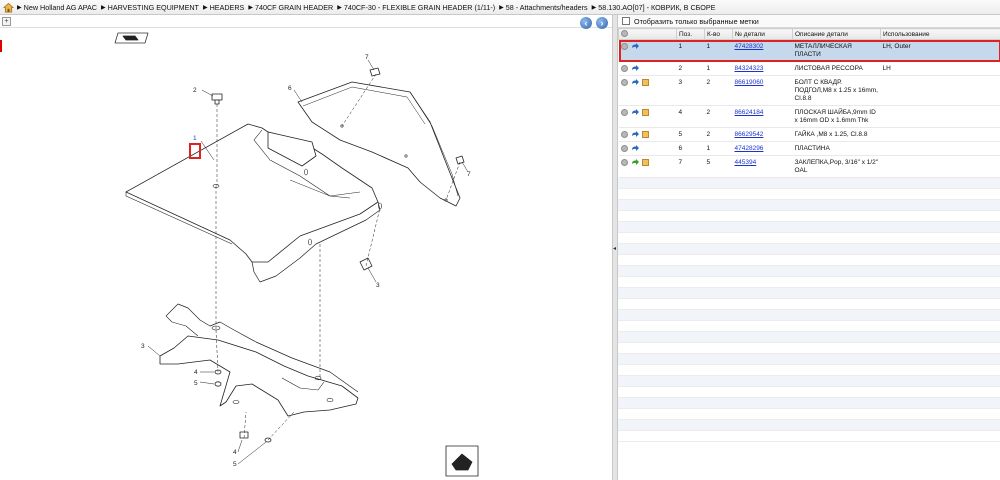 The height and width of the screenshot is (480, 1000). I want to click on cell-pos: 7, so click(690, 166).